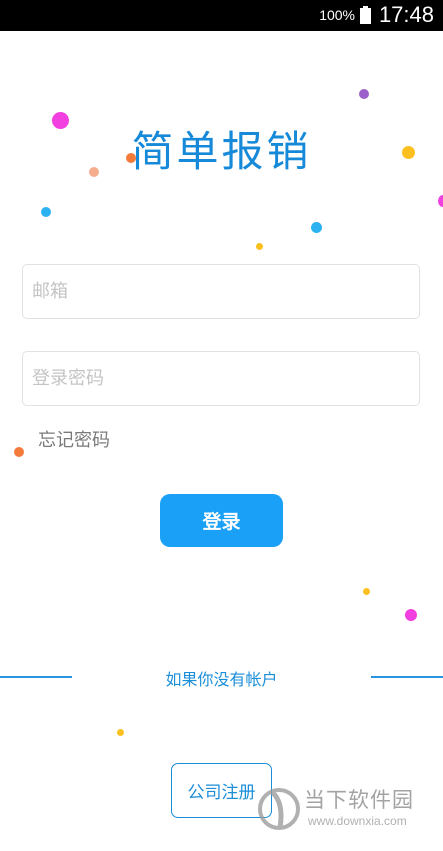 Image resolution: width=443 pixels, height=851 pixels. Describe the element at coordinates (357, 821) in the screenshot. I see `watermark-url: www.downxia.com` at that location.